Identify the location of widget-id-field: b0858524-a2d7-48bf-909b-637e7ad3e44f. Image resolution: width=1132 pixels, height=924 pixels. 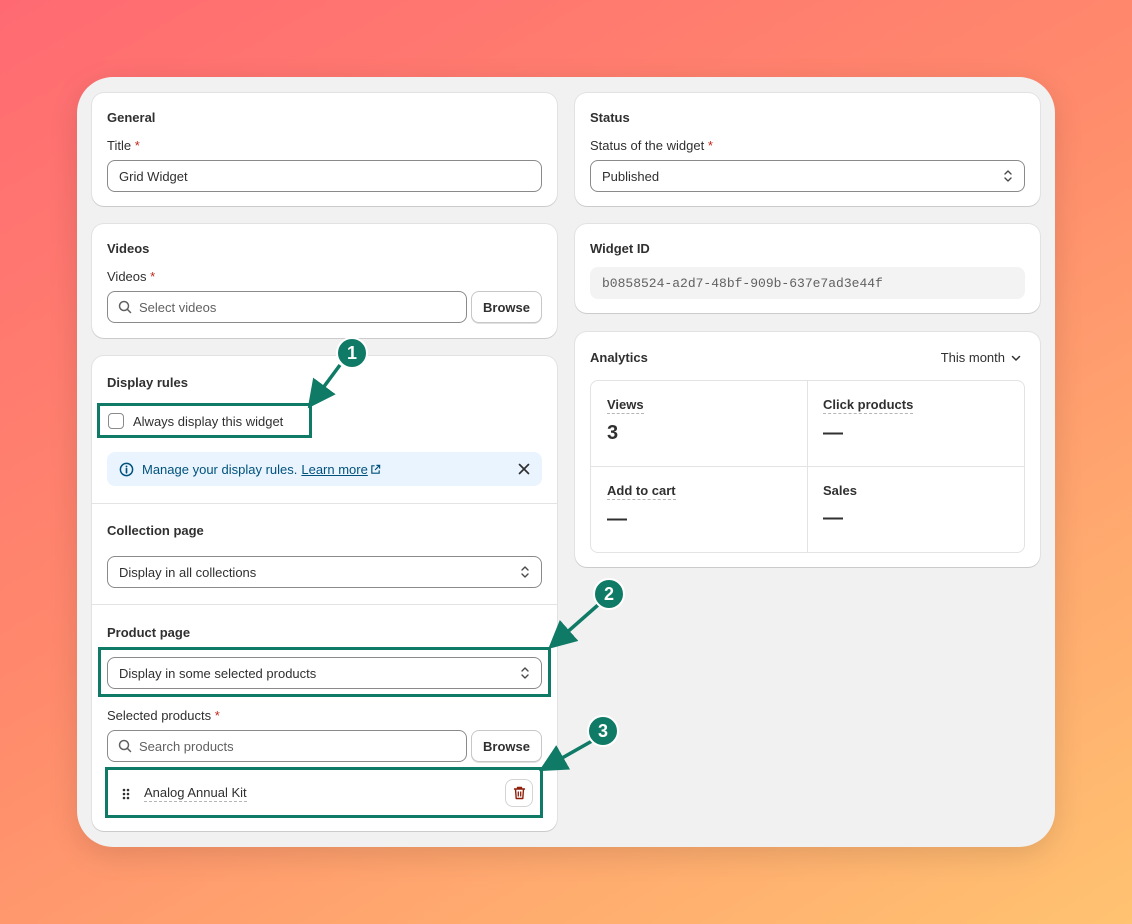
(807, 283).